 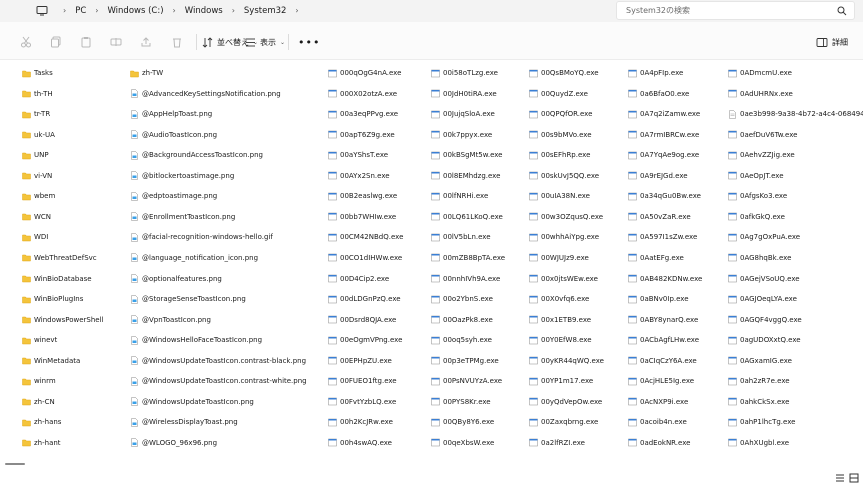 What do you see at coordinates (561, 381) in the screenshot?
I see `file-item: 00YP1m17.exe` at bounding box center [561, 381].